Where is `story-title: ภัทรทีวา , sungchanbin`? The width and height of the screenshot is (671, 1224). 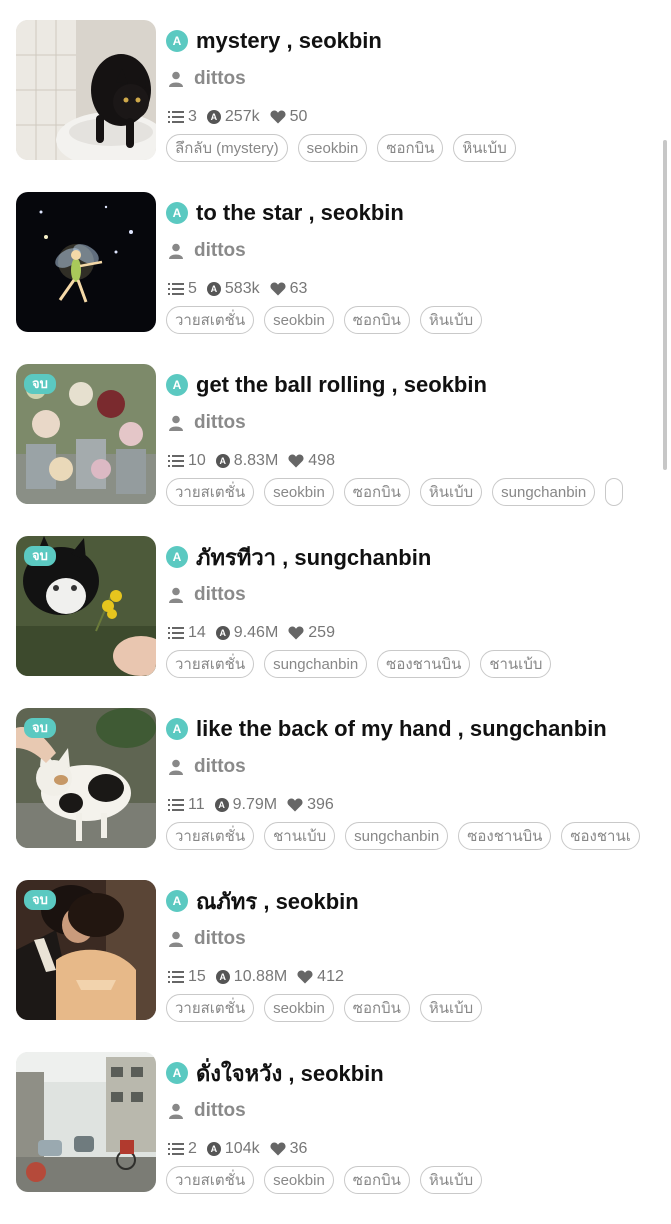
story-title: ภัทรทีวา , sungchanbin is located at coordinates (313, 557).